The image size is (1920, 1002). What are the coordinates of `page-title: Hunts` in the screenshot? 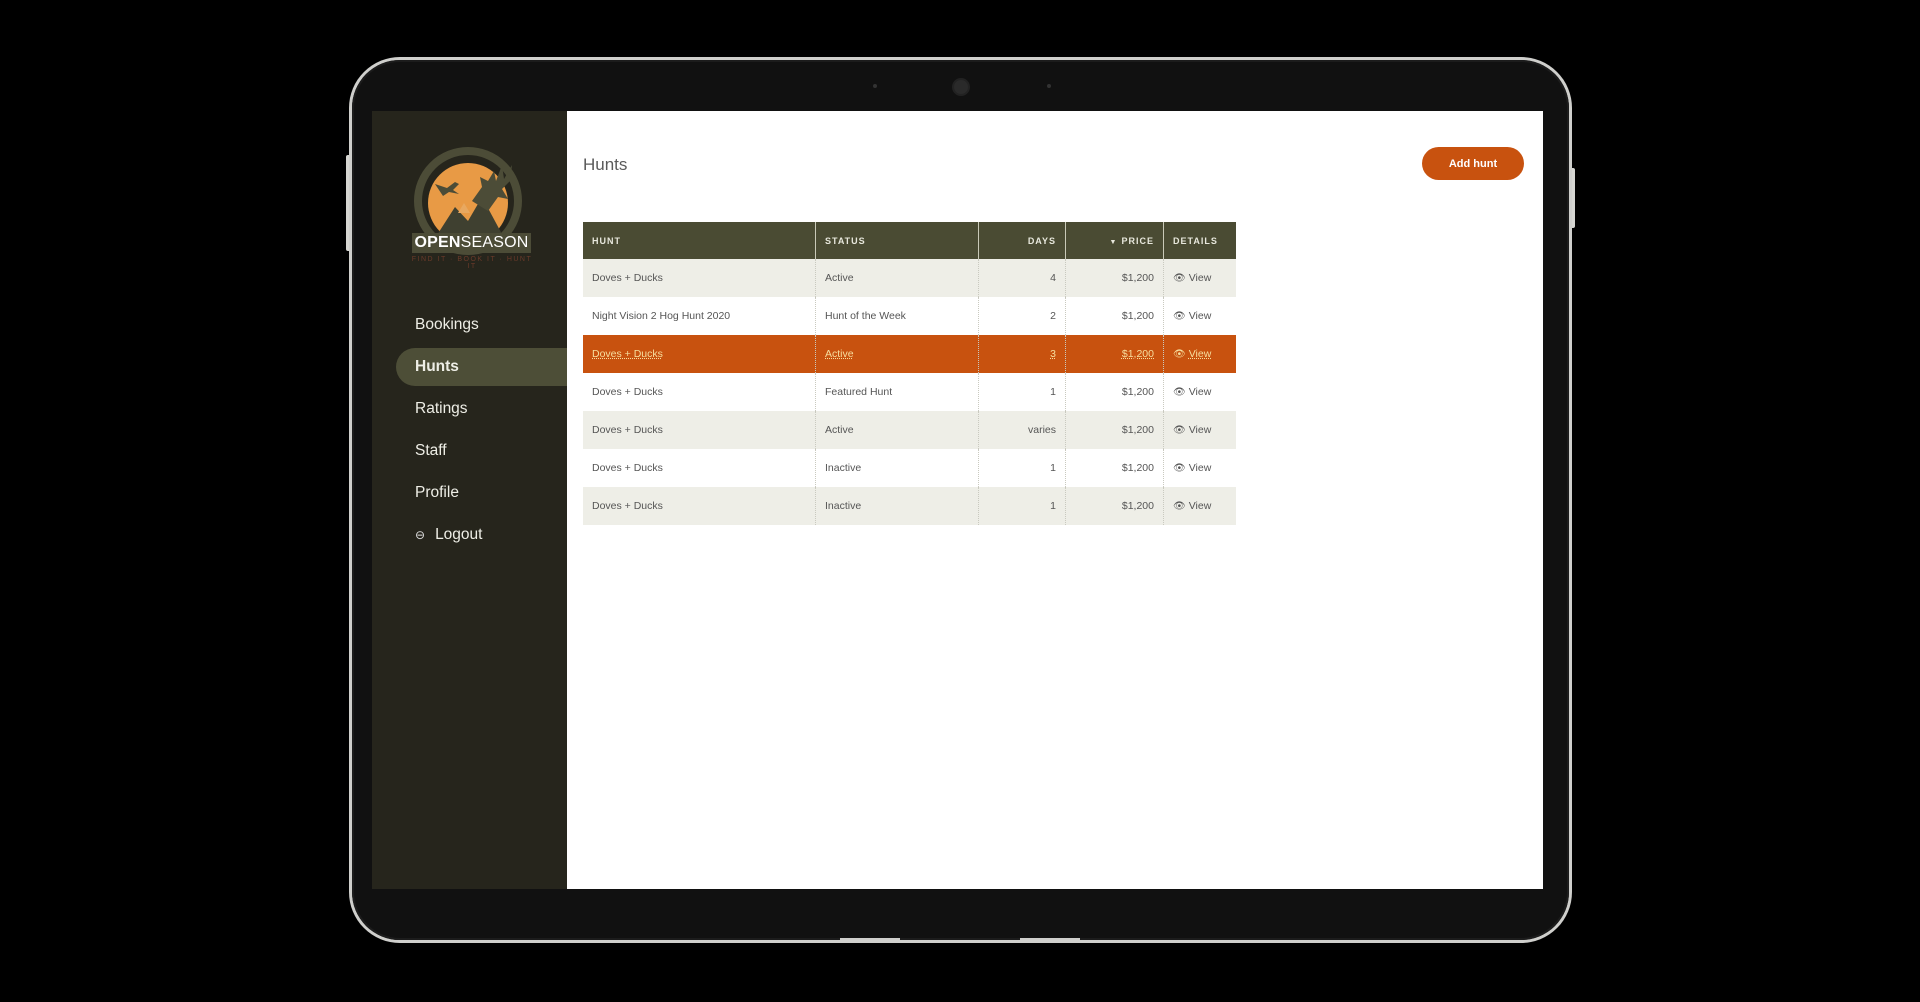 It's located at (605, 164).